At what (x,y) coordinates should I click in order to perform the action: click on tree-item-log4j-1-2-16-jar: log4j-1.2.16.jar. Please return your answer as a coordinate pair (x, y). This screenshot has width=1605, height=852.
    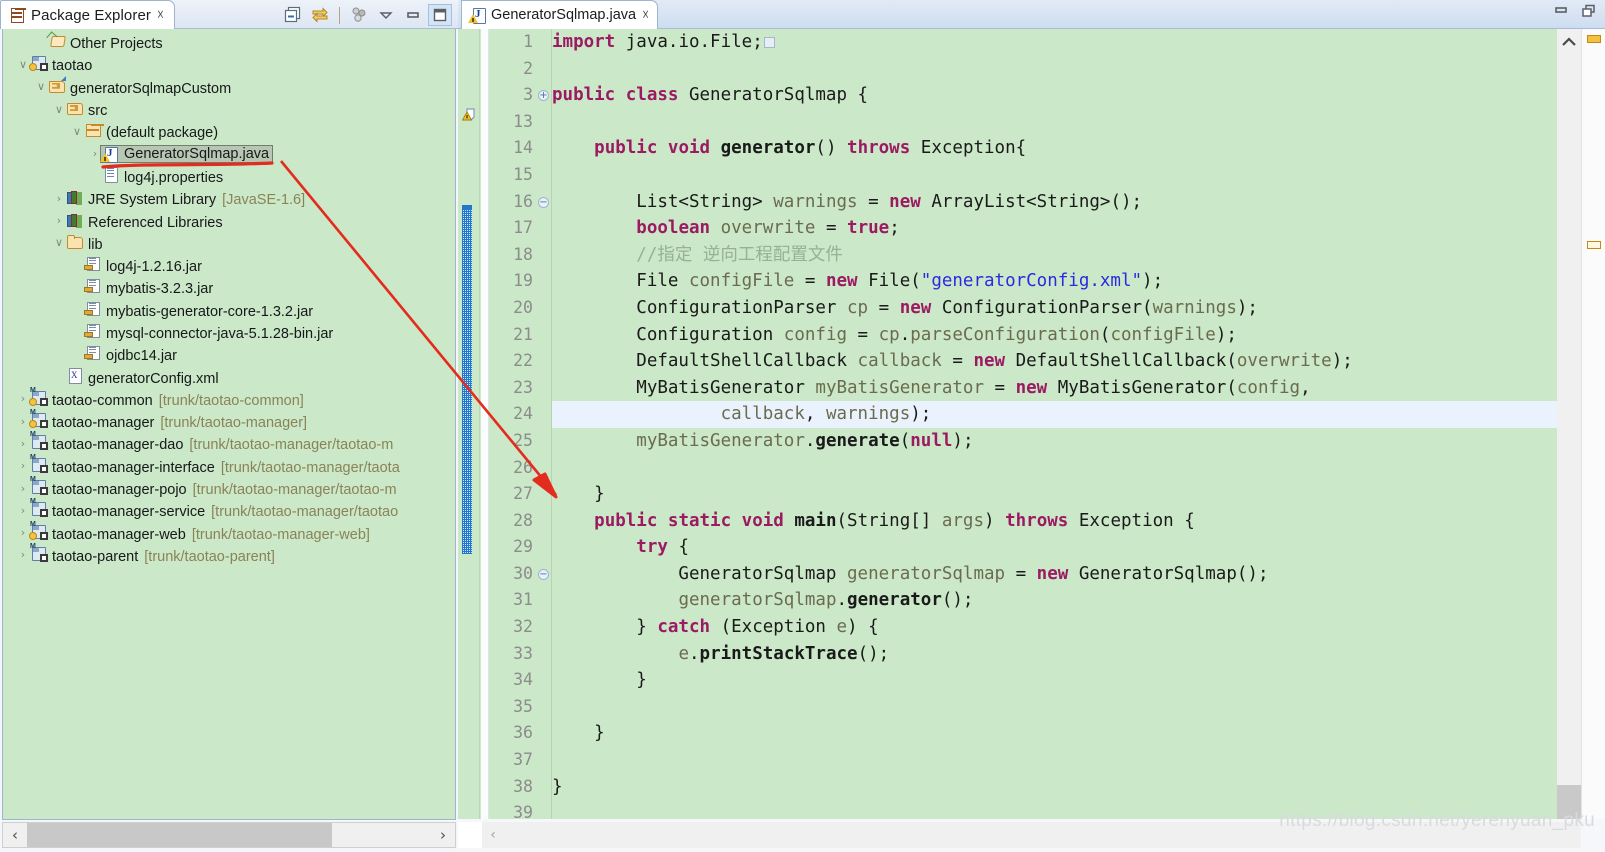
    Looking at the image, I should click on (229, 265).